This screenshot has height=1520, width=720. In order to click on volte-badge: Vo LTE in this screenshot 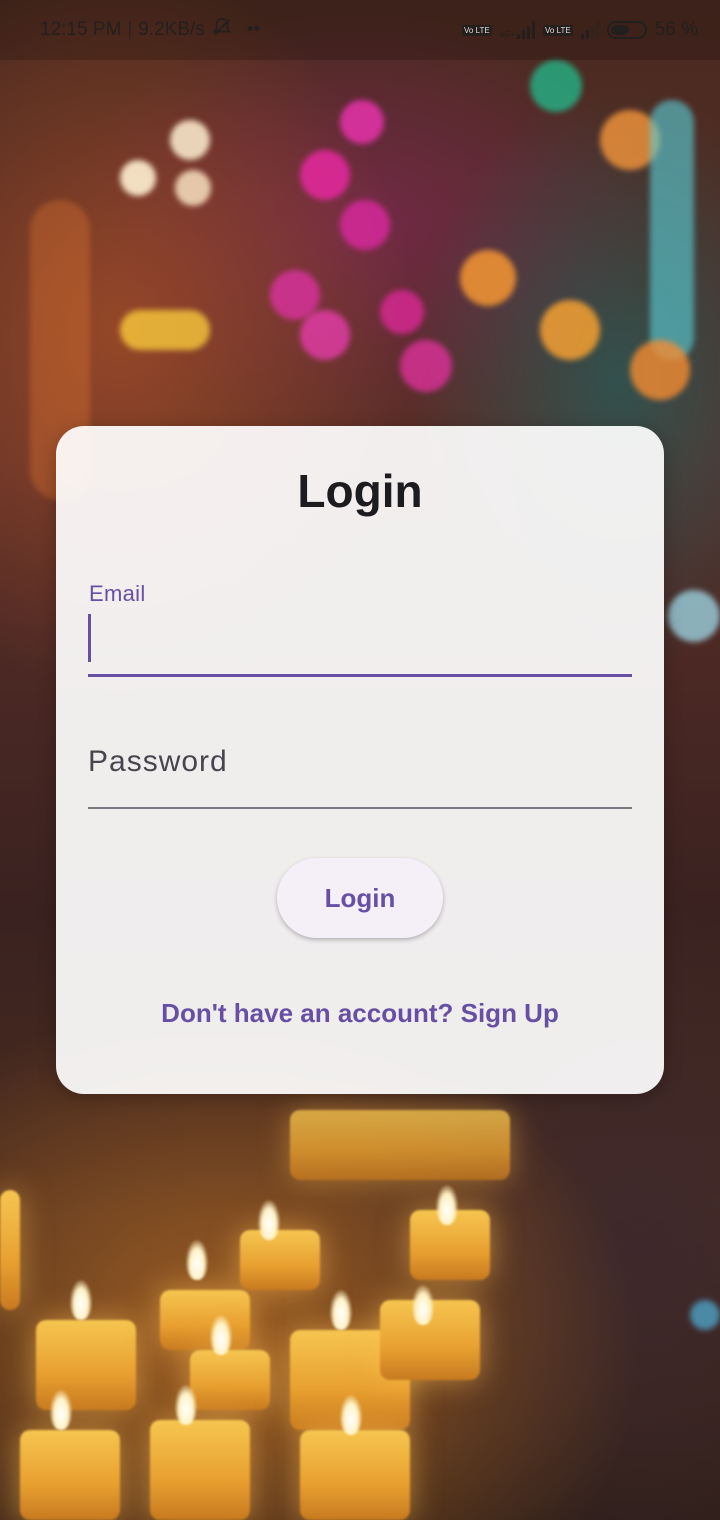, I will do `click(477, 30)`.